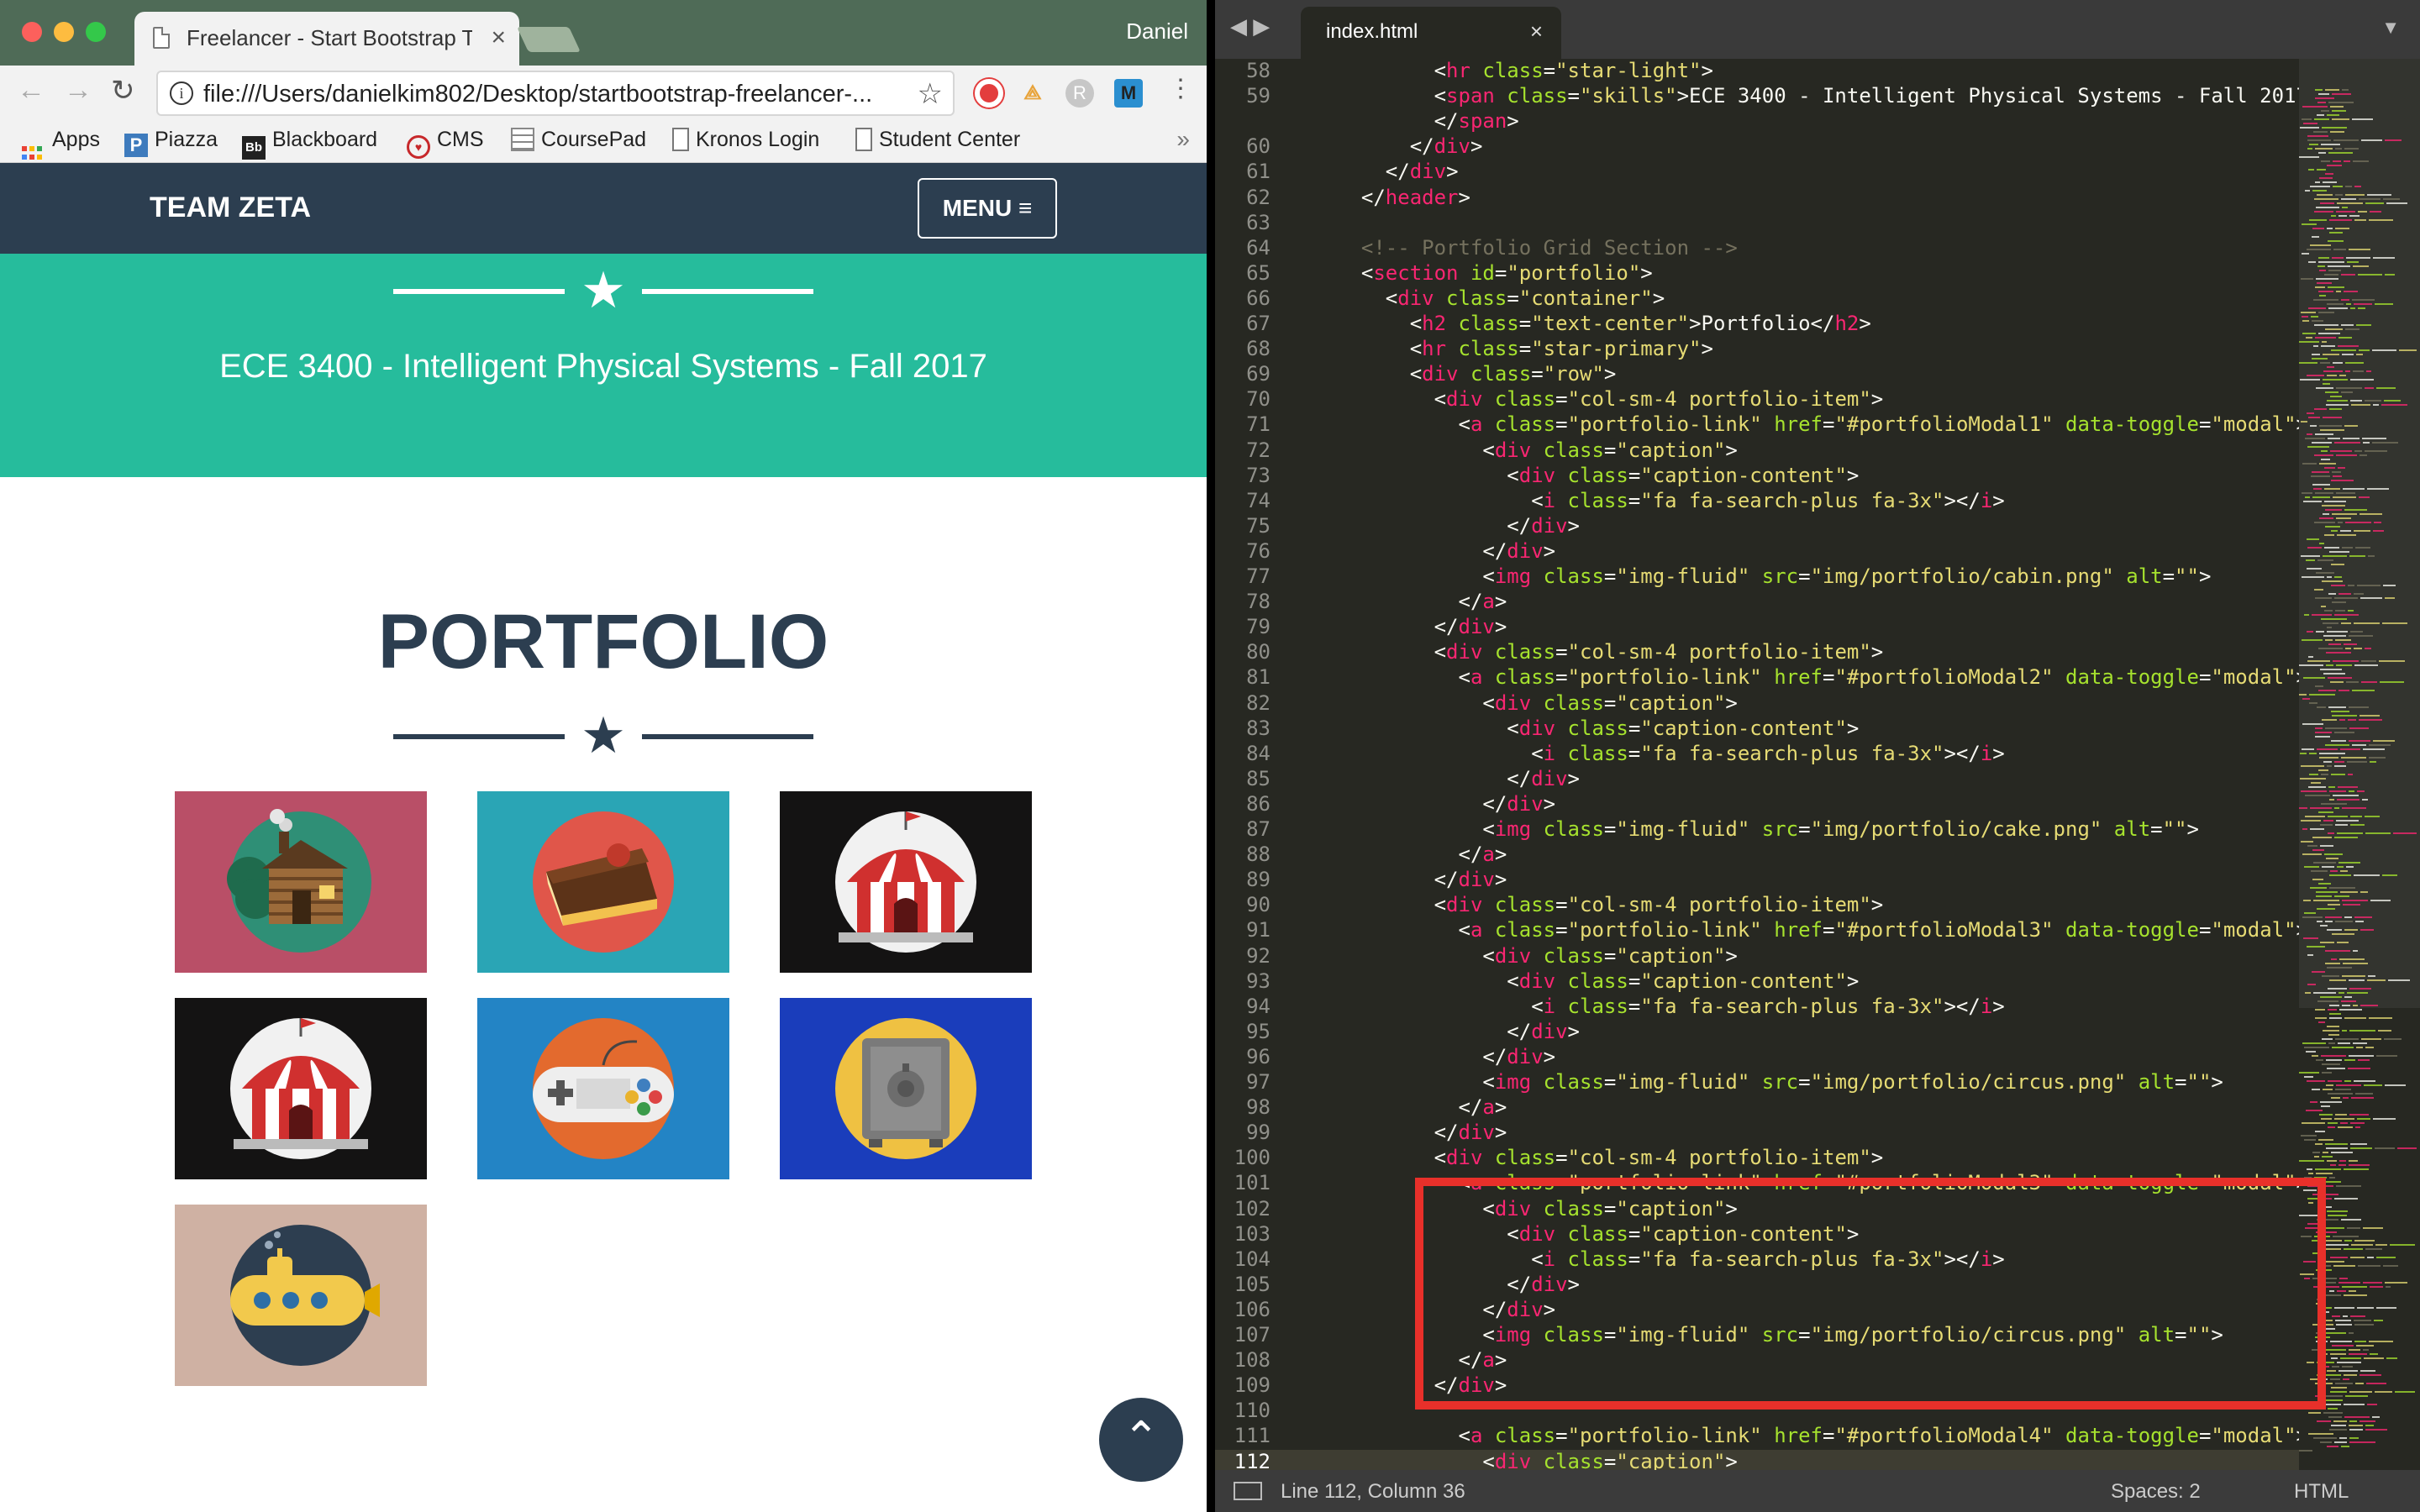 The height and width of the screenshot is (1512, 2420). I want to click on line-number: 102, so click(1252, 1209).